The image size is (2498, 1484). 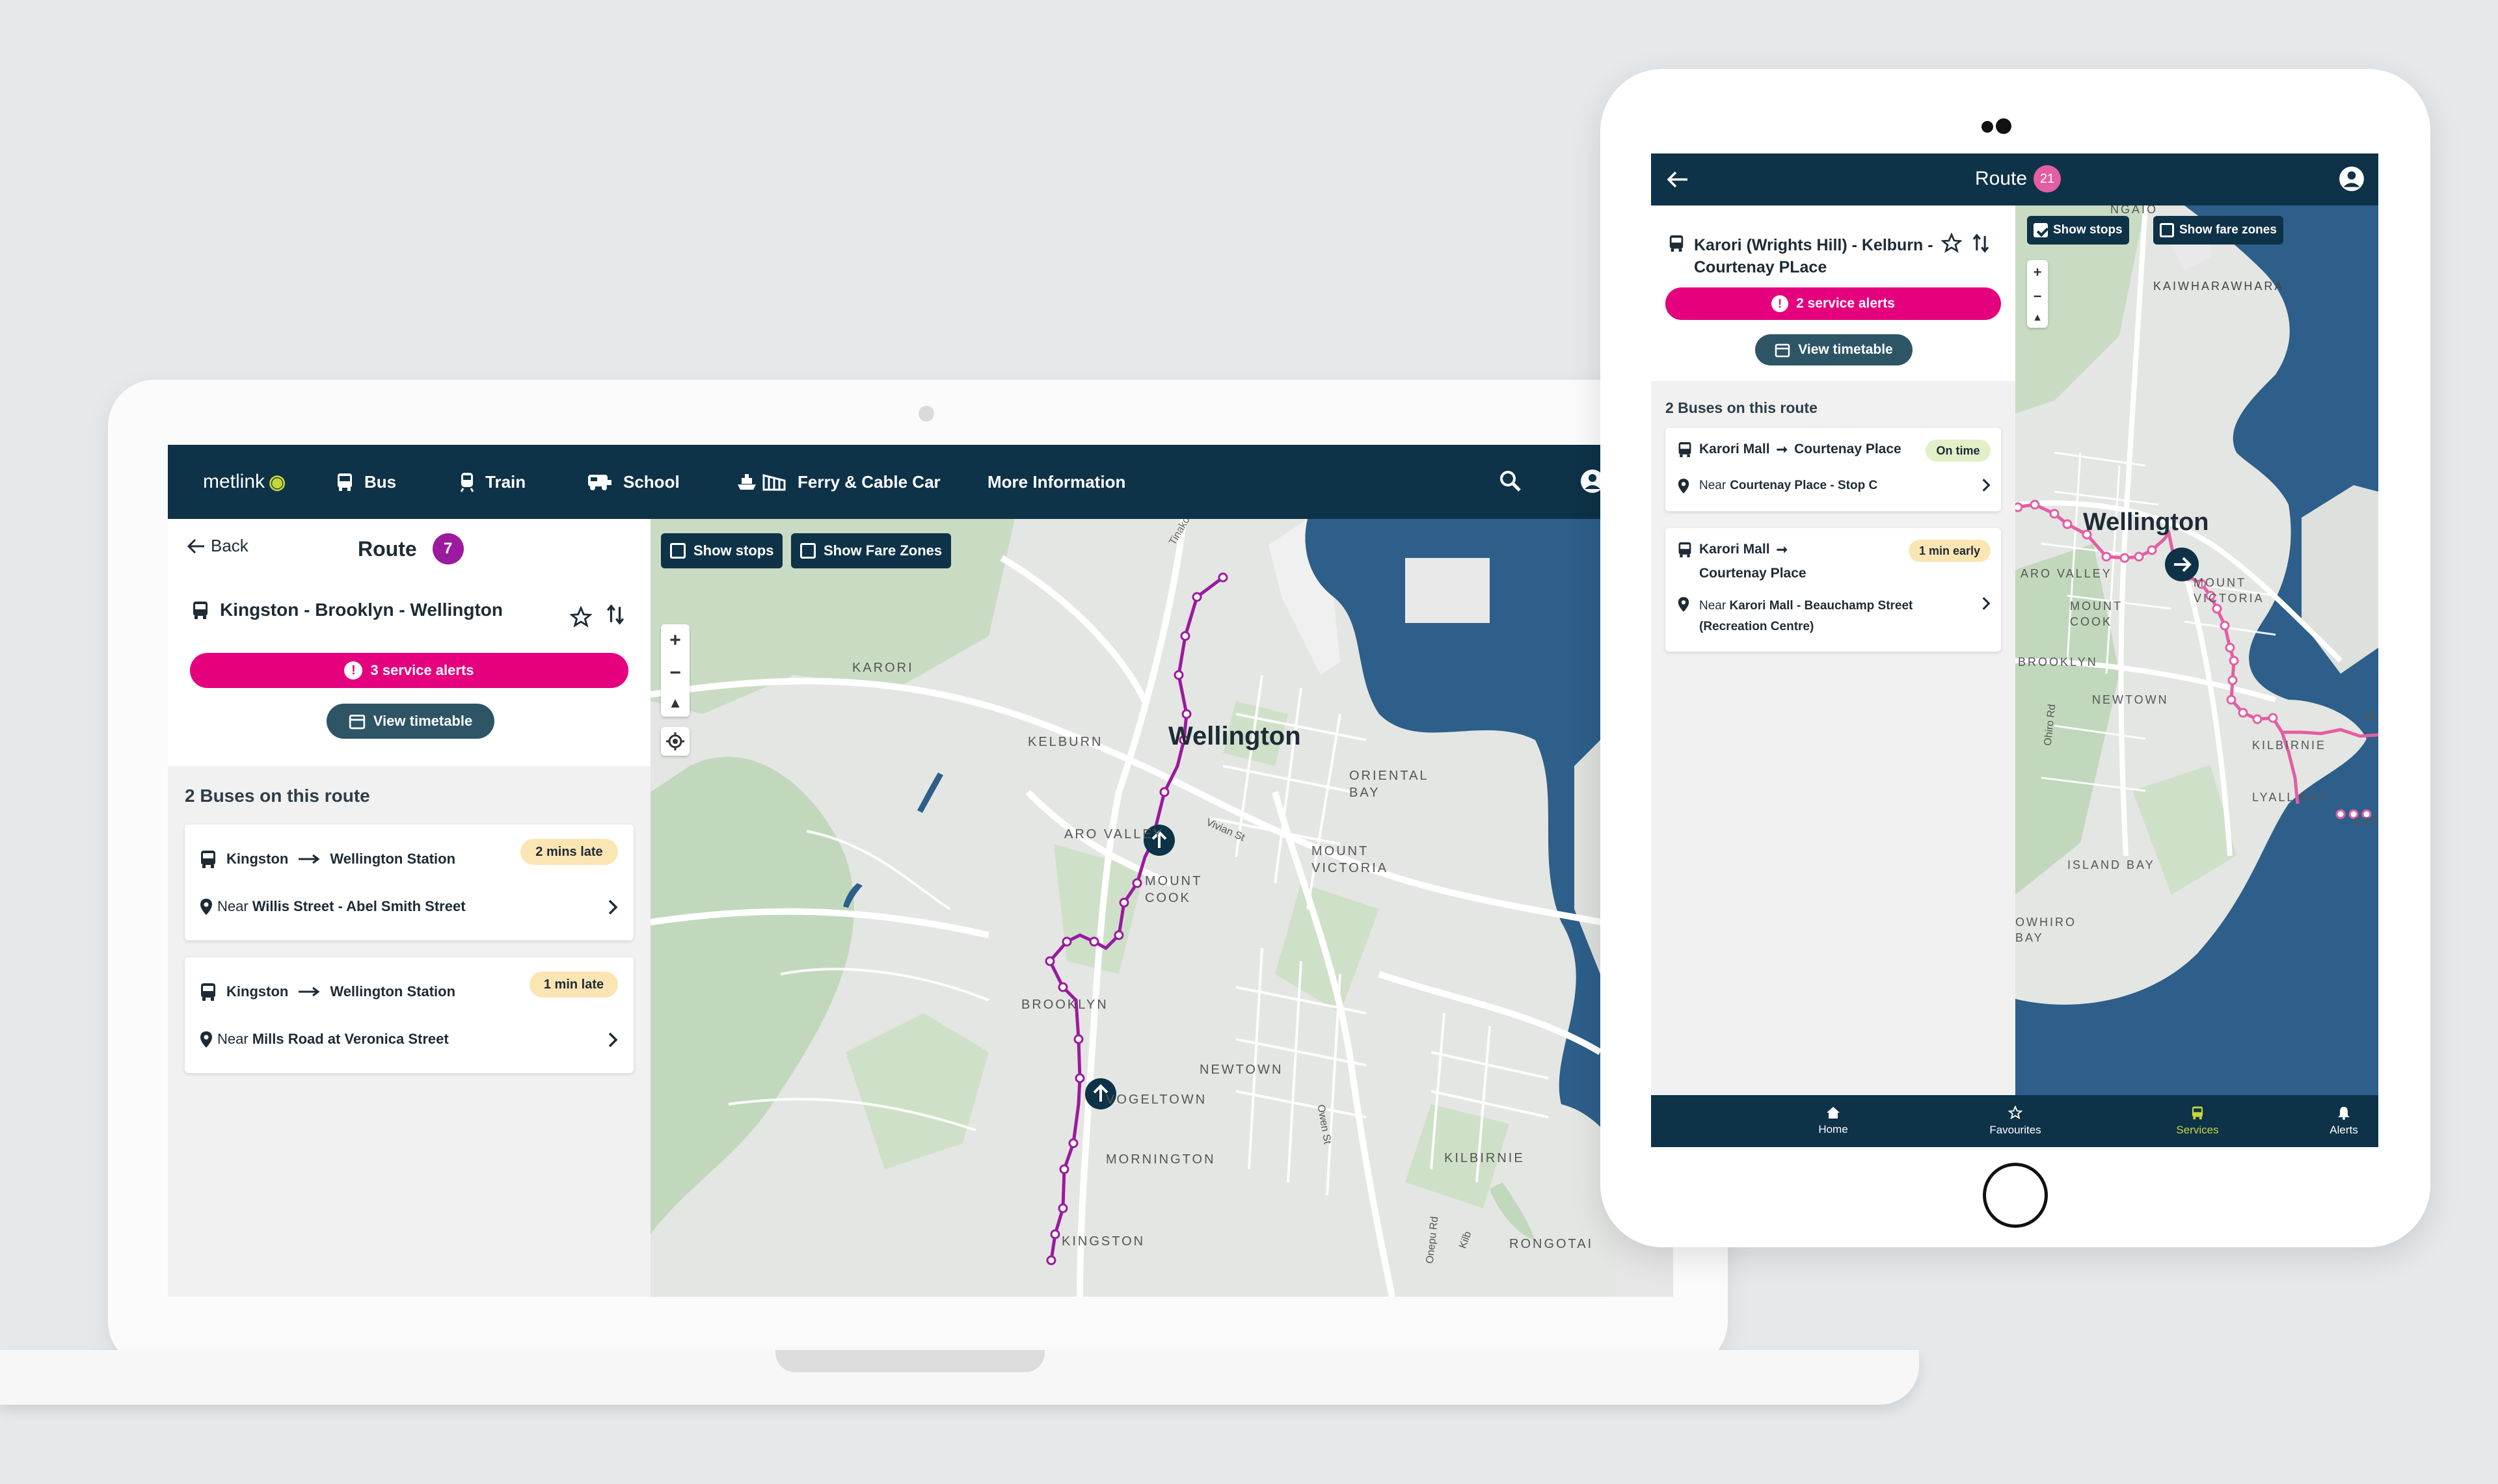 I want to click on nav-more-info-label: More Information, so click(x=1056, y=481).